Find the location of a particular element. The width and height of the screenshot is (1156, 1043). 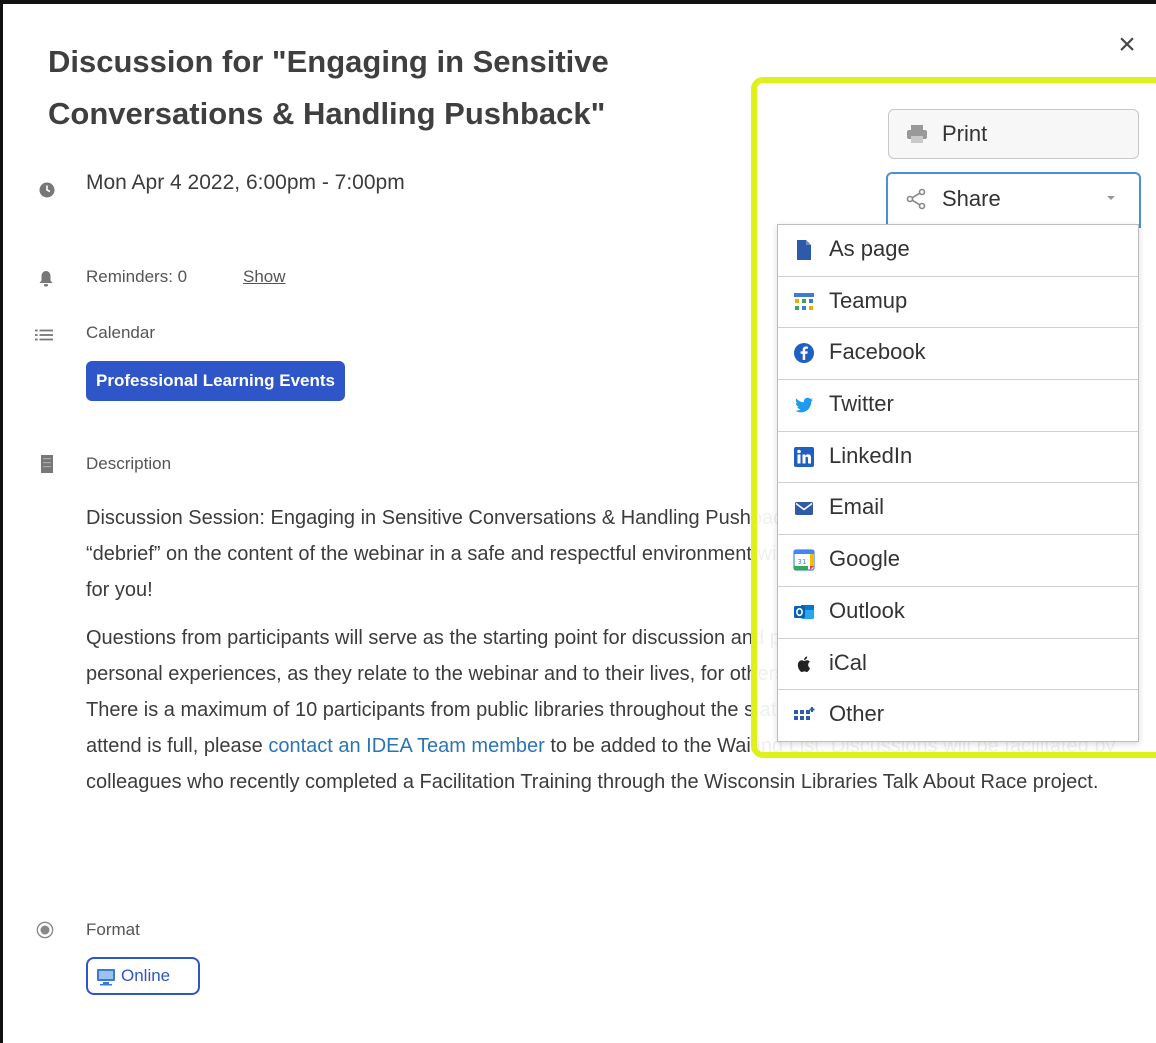

list-icon is located at coordinates (44, 335).